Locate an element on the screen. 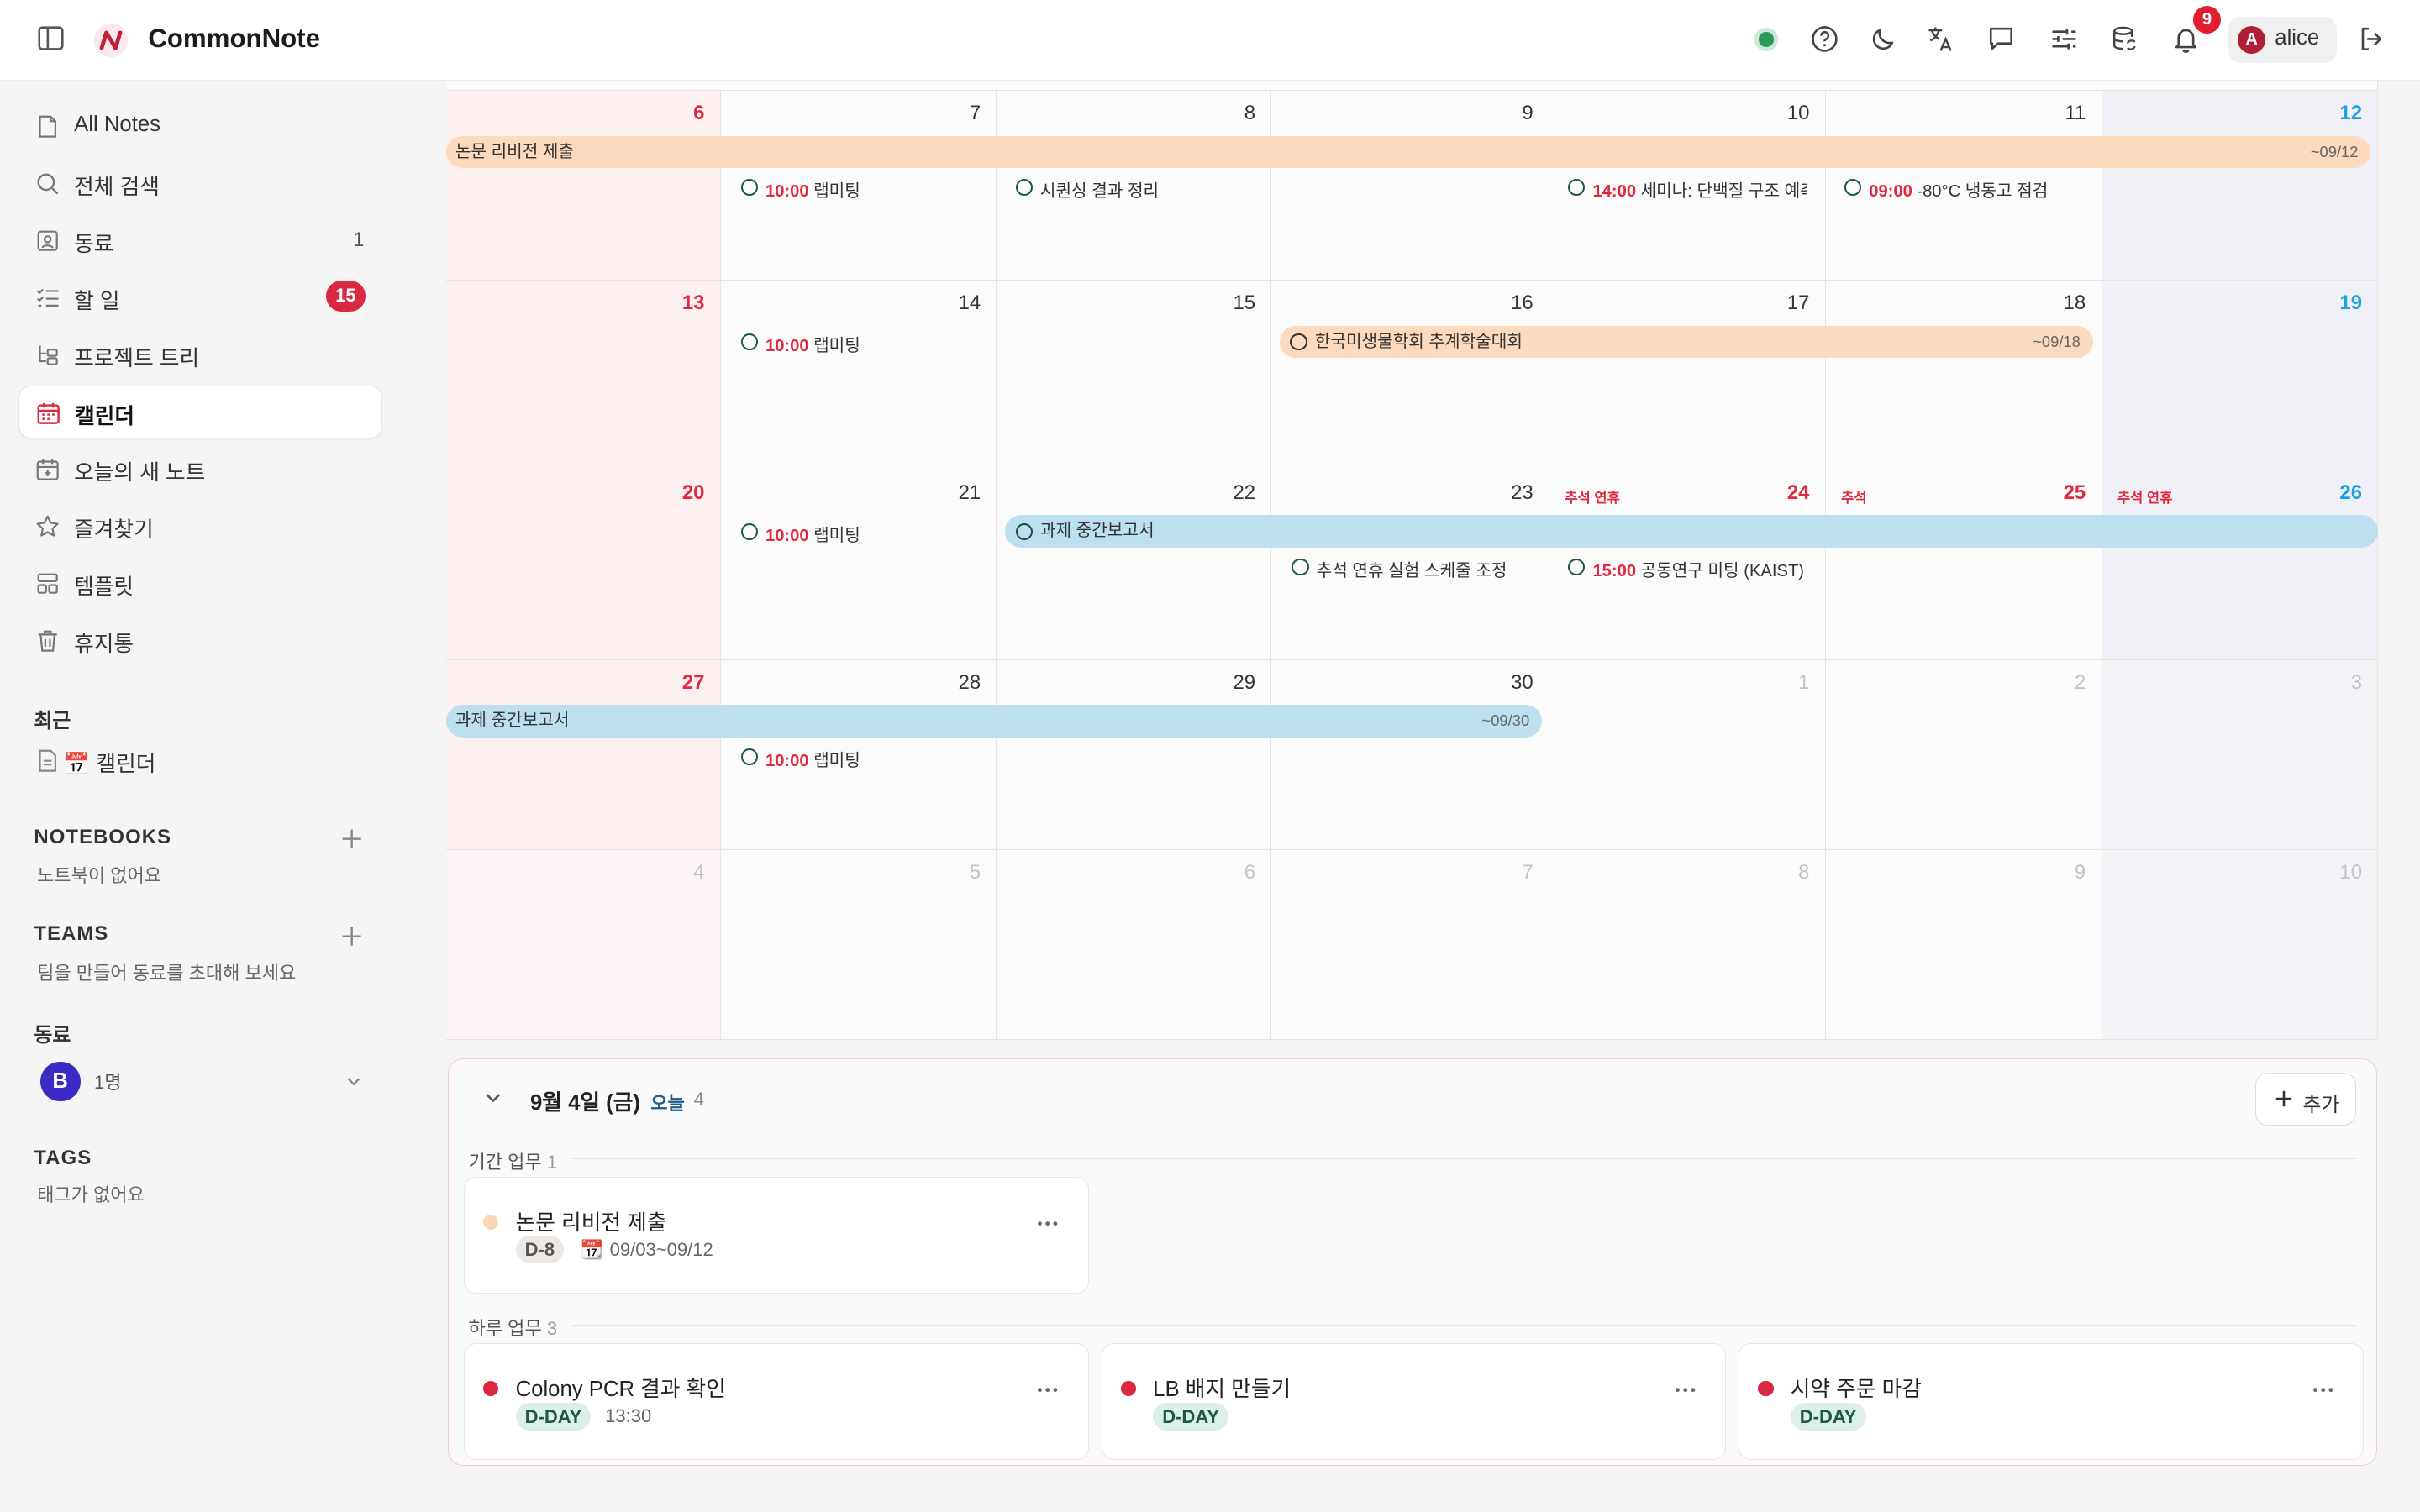  user-menu: A alice is located at coordinates (2282, 40).